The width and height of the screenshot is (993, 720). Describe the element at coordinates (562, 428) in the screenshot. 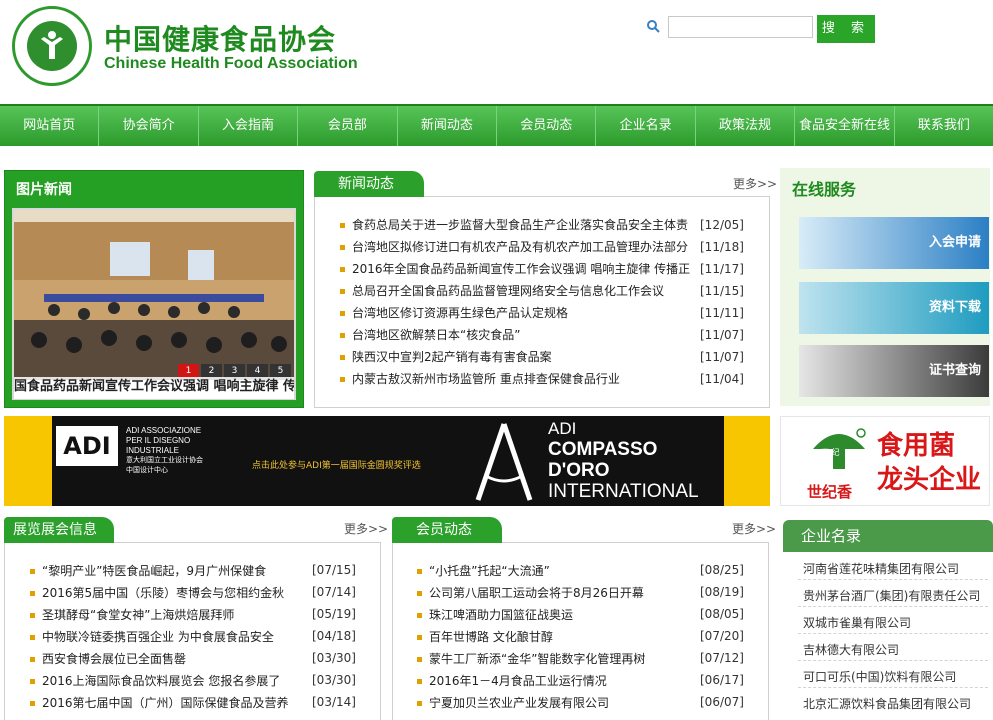

I see `award-line: ADI` at that location.